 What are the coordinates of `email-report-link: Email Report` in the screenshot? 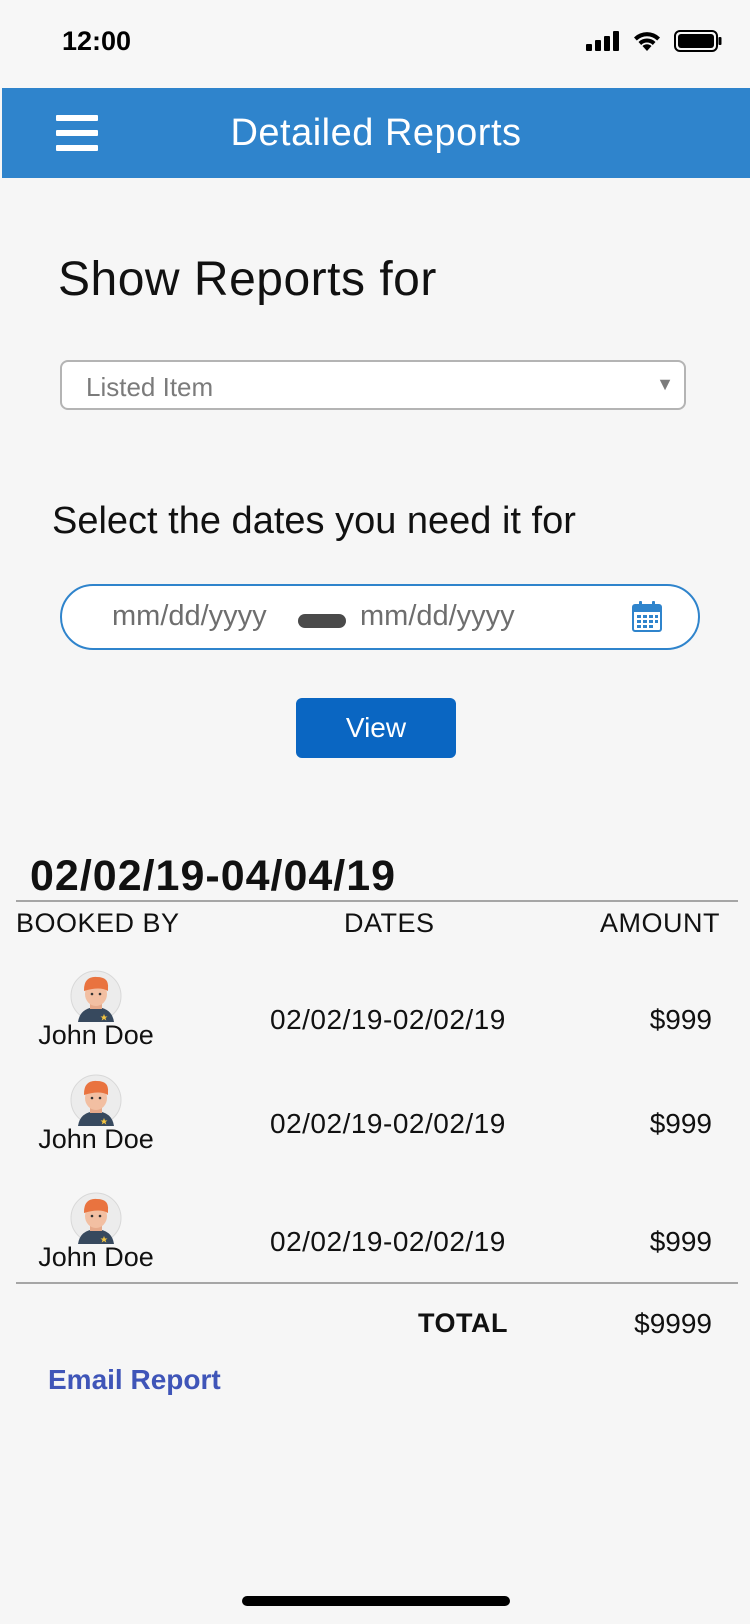 It's located at (134, 1380).